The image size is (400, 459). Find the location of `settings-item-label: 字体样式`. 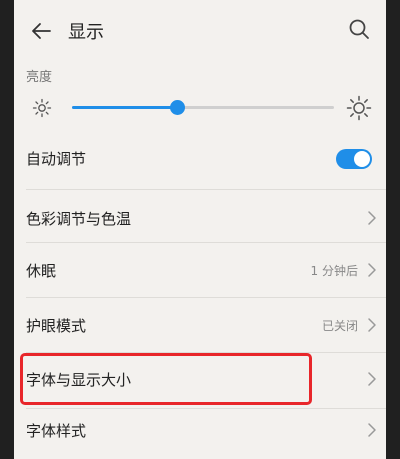

settings-item-label: 字体样式 is located at coordinates (56, 431).